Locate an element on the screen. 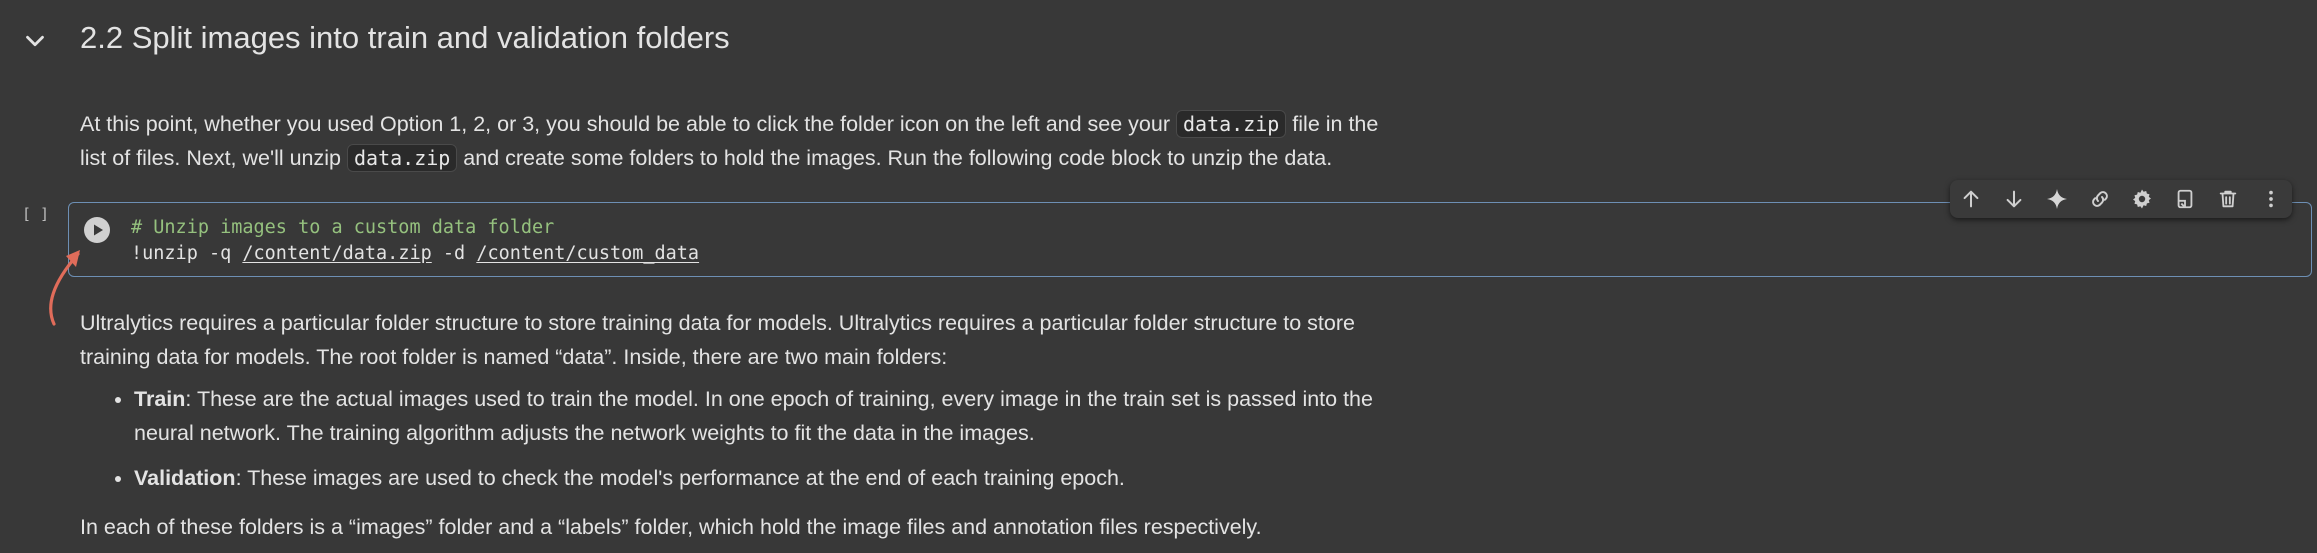 Image resolution: width=2317 pixels, height=553 pixels. list-item-term: Train is located at coordinates (160, 399).